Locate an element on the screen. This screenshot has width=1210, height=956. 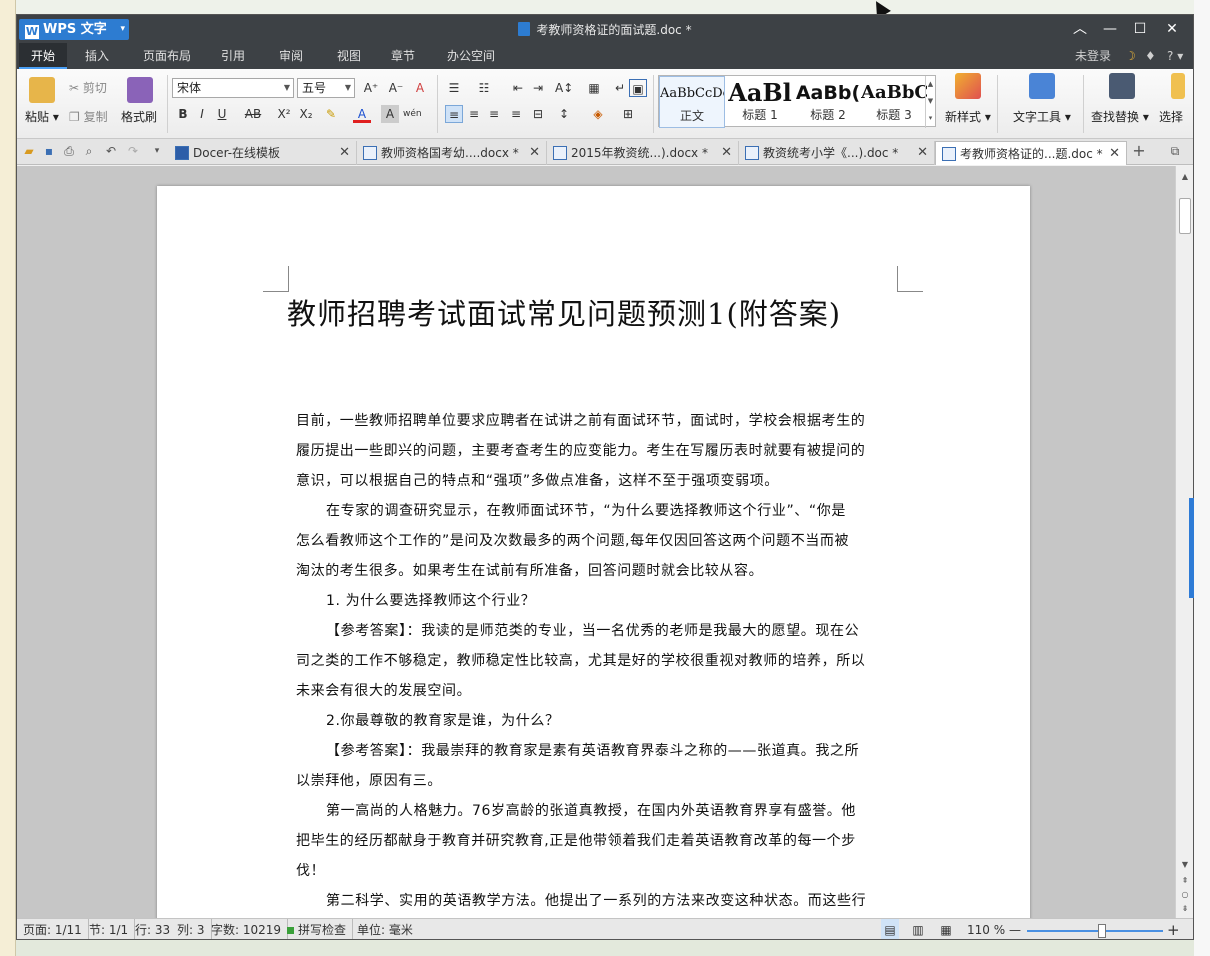
zoom-out-button: — is located at coordinates (1015, 929).